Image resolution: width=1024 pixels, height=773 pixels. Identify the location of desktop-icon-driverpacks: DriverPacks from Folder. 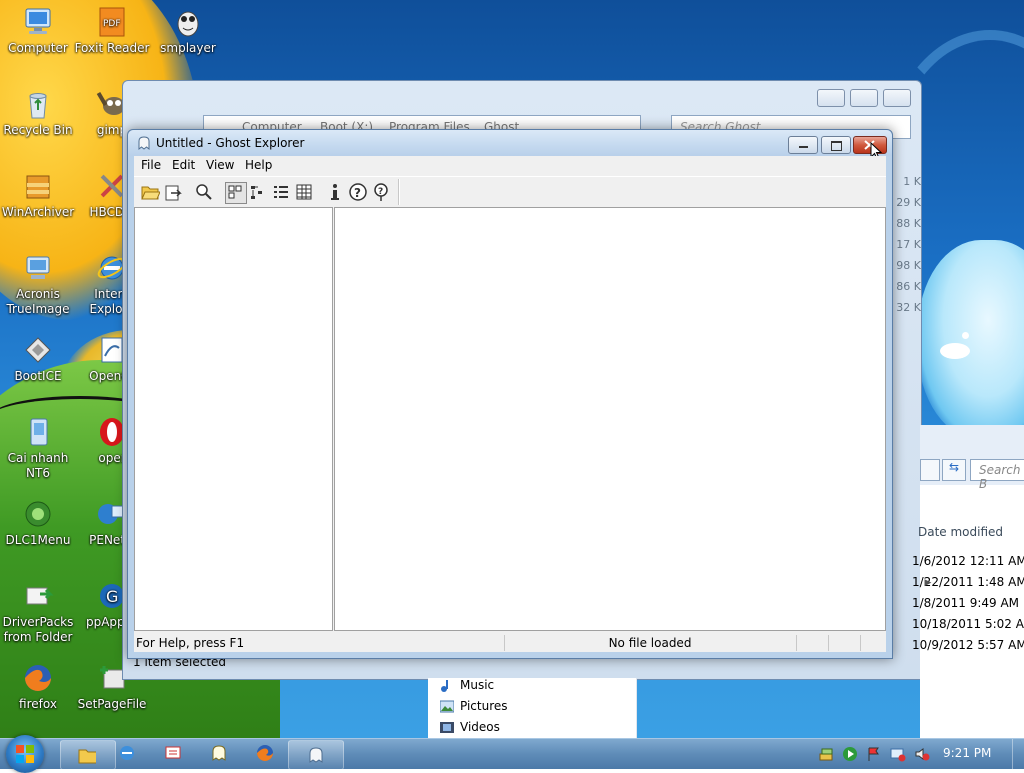
(38, 612).